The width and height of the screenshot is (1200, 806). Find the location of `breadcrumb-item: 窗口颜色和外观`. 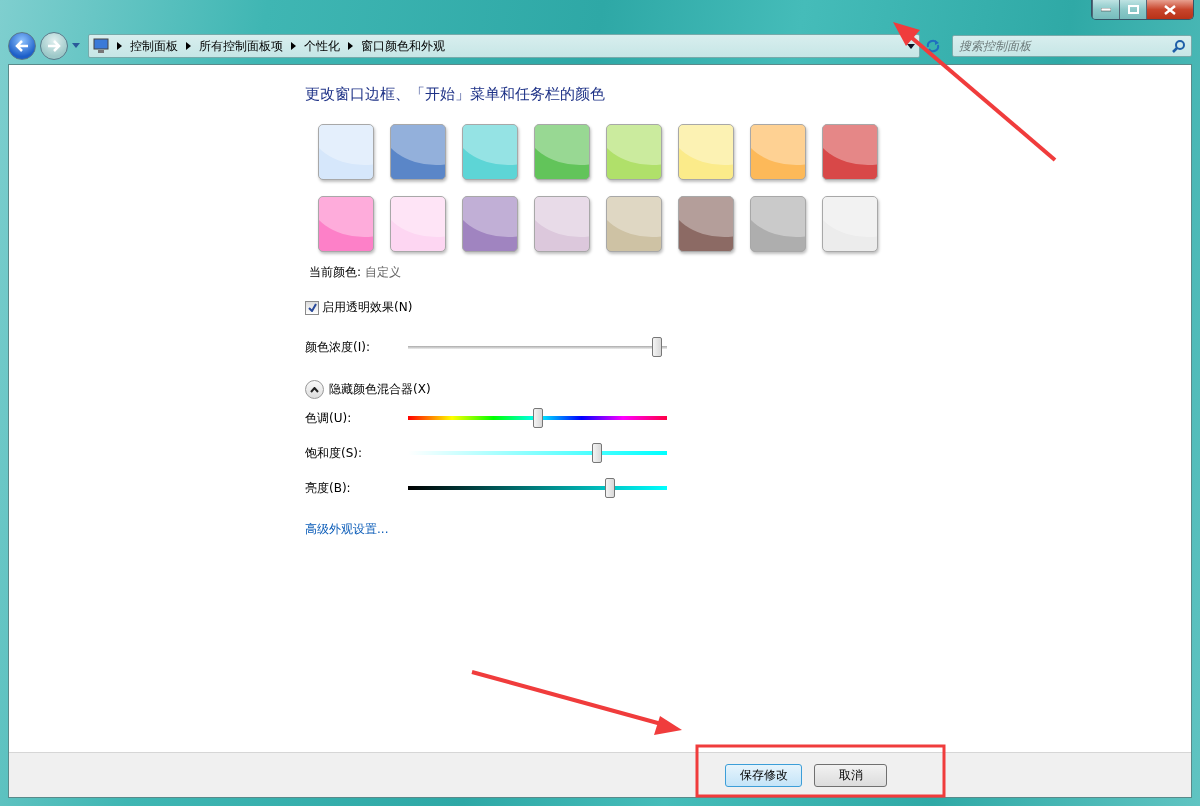

breadcrumb-item: 窗口颜色和外观 is located at coordinates (403, 46).